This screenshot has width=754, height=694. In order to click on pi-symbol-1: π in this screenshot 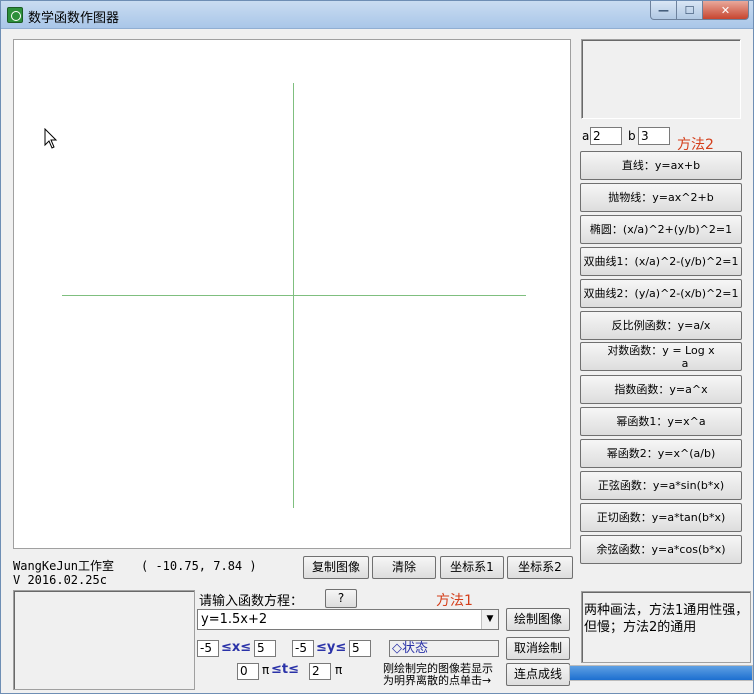, I will do `click(266, 670)`.